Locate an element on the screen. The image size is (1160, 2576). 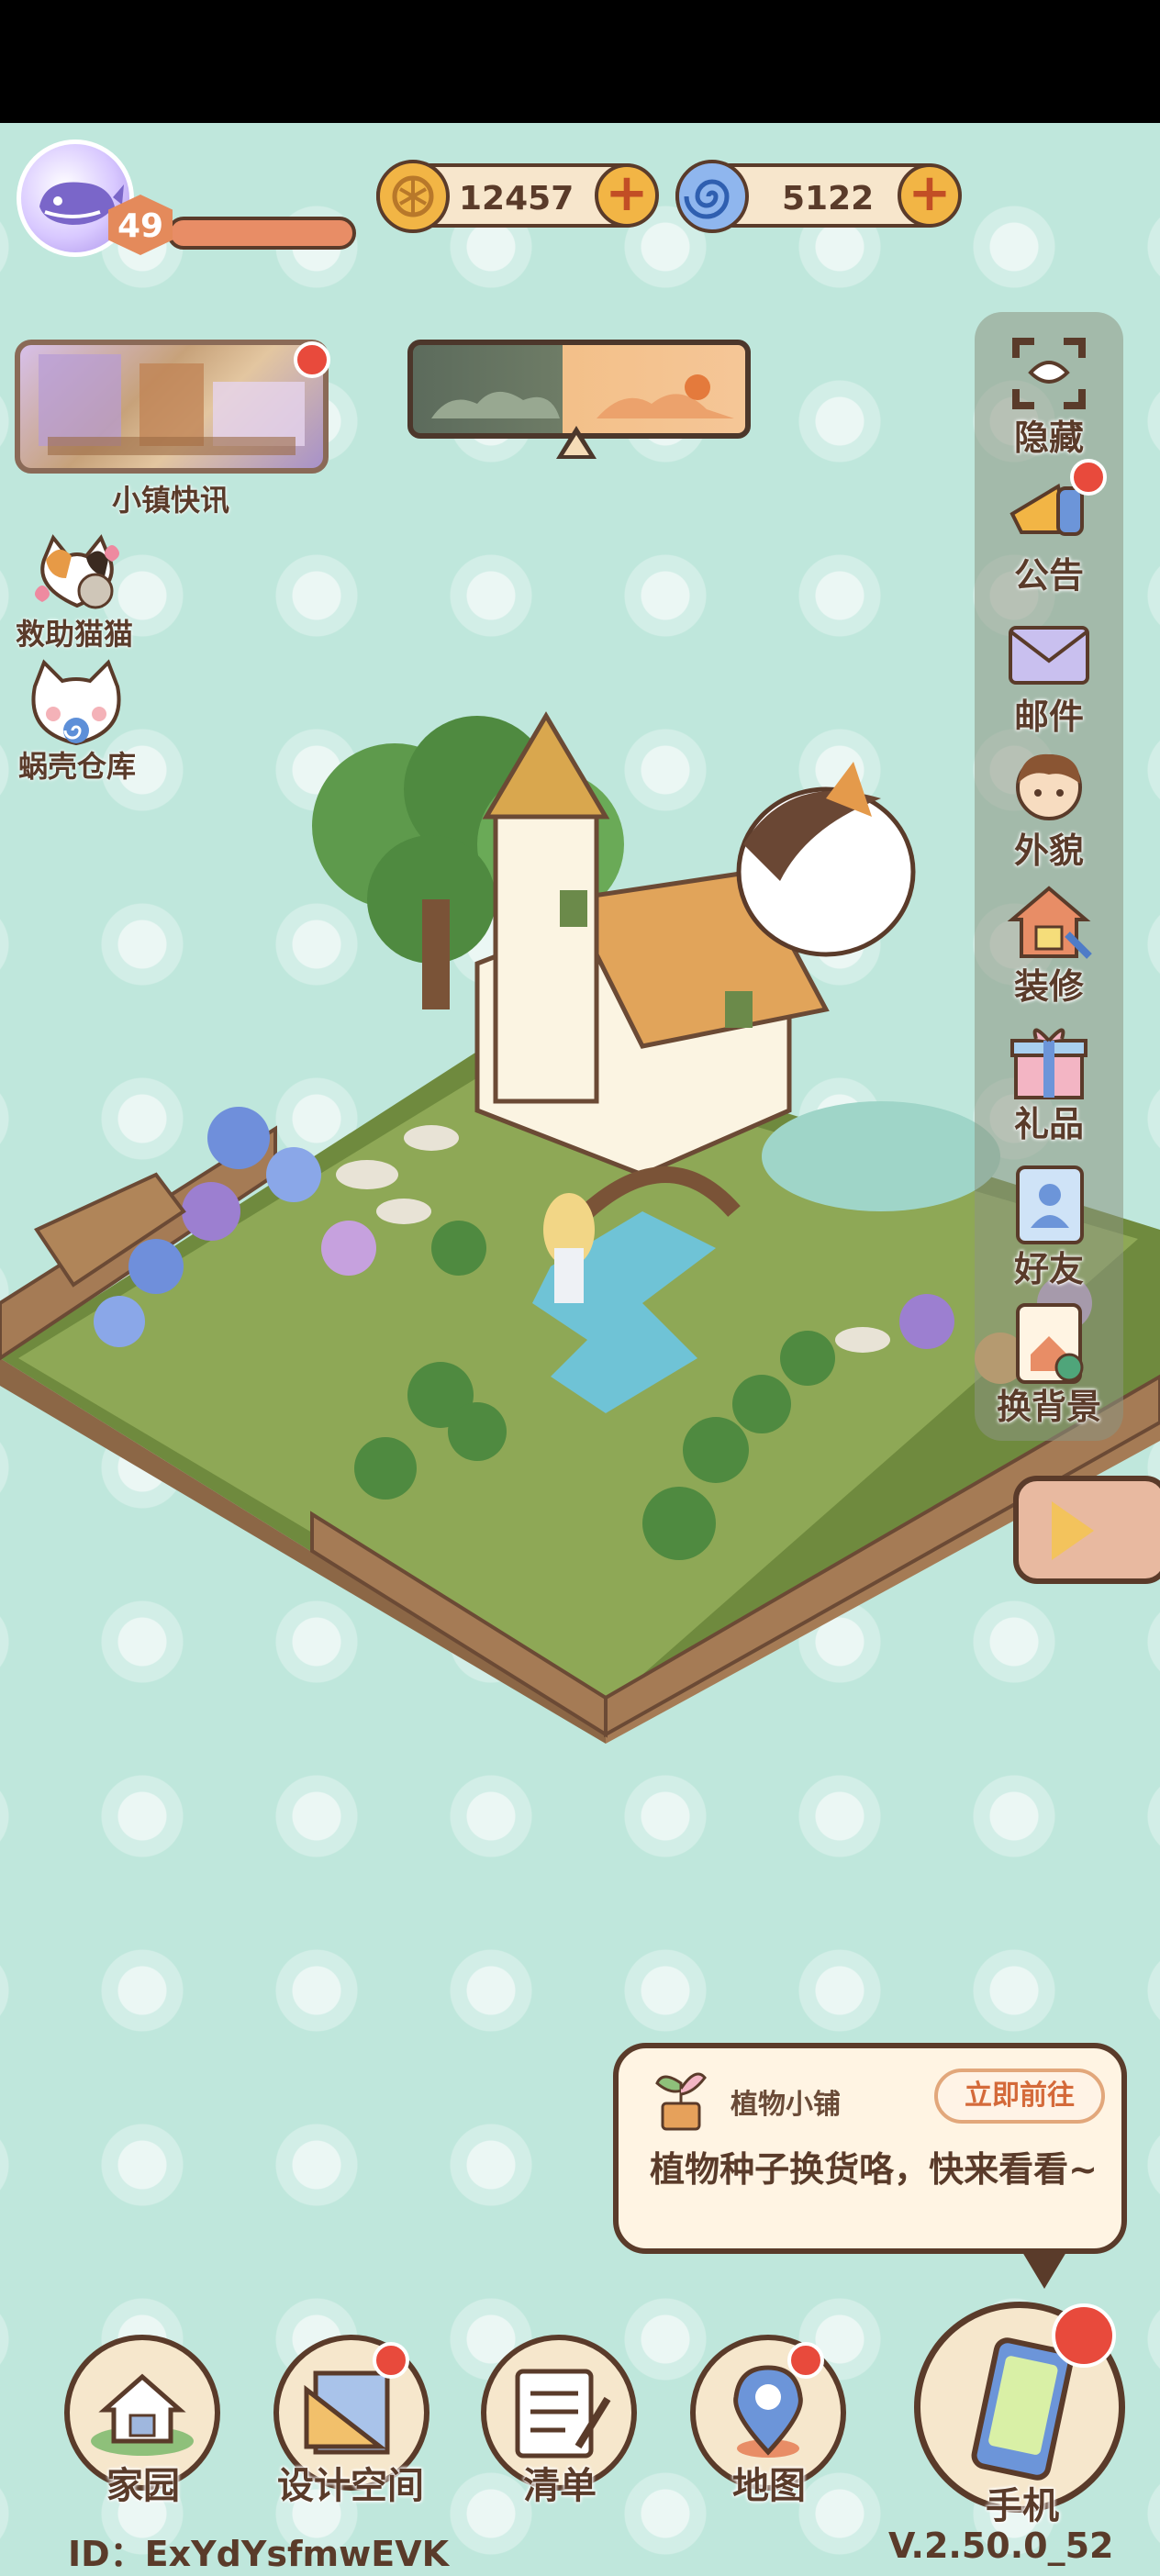
plant-icon is located at coordinates (681, 2101).